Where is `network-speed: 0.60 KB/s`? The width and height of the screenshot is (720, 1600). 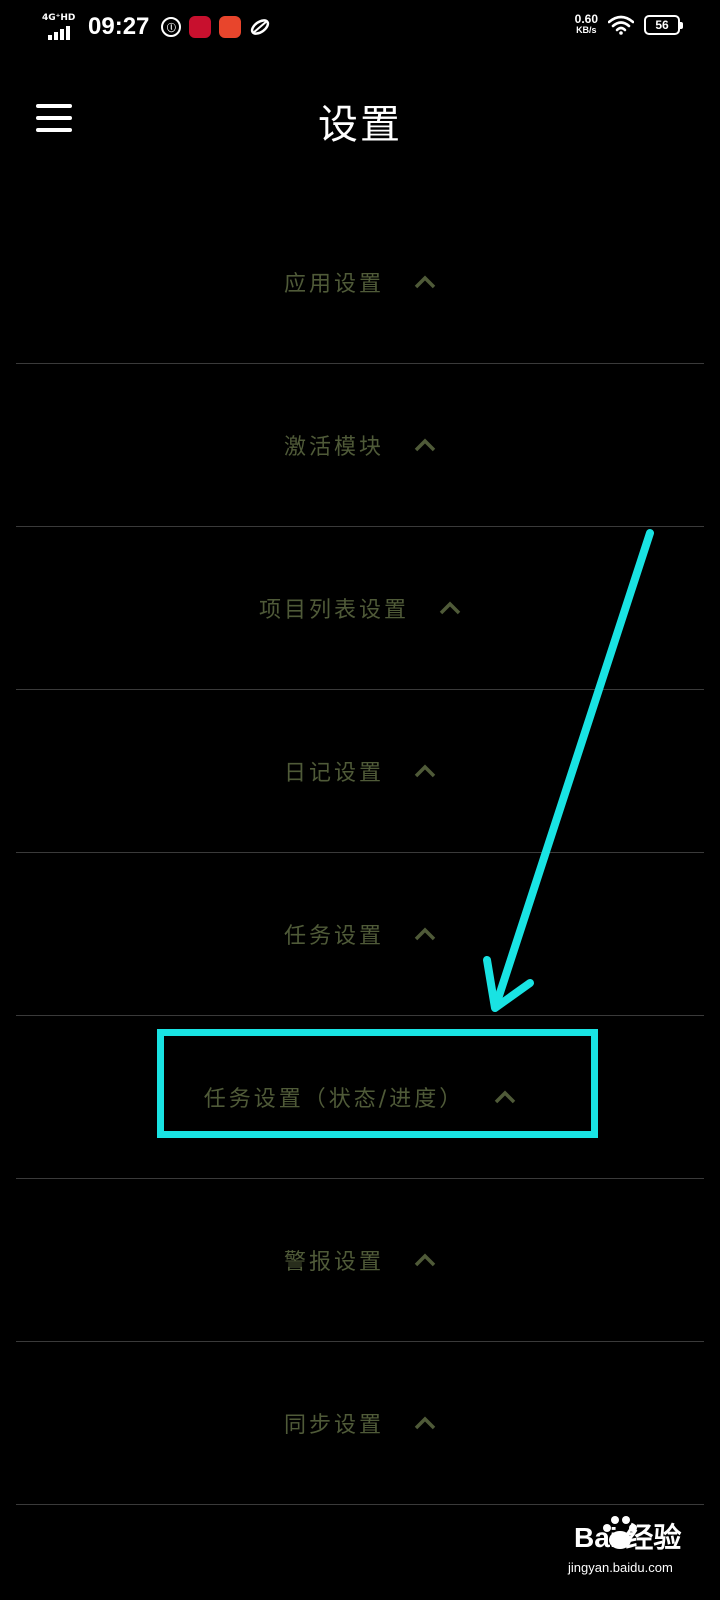
network-speed: 0.60 KB/s is located at coordinates (586, 24).